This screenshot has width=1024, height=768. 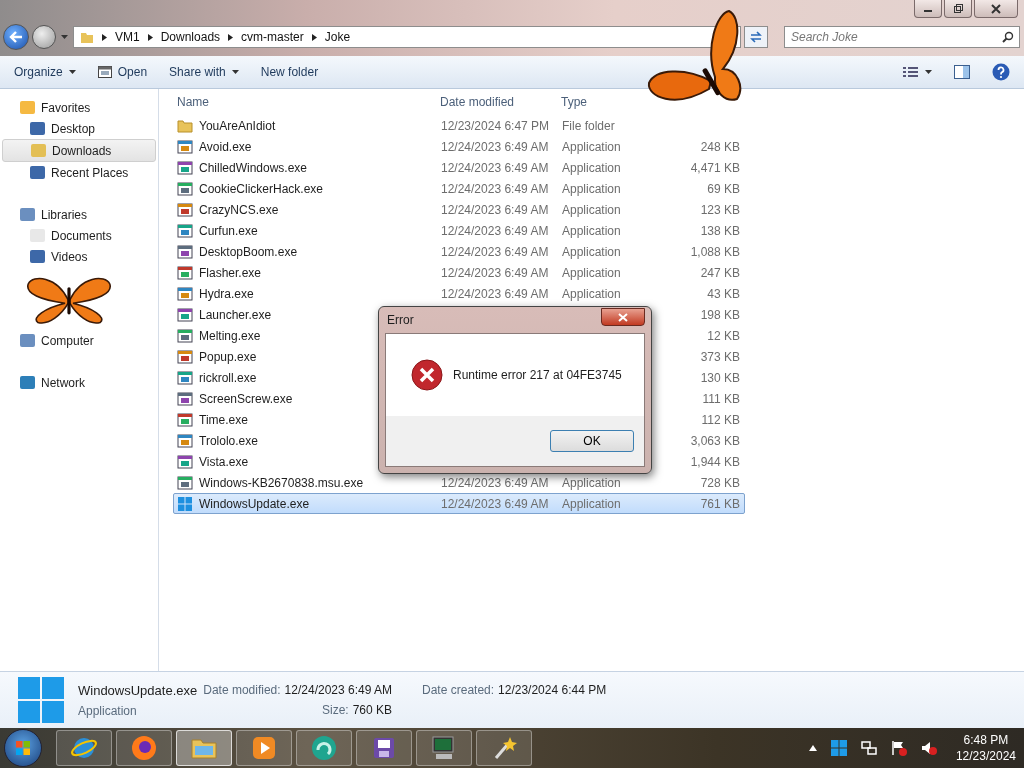 I want to click on size-cell-text: 111 KB, so click(x=721, y=398).